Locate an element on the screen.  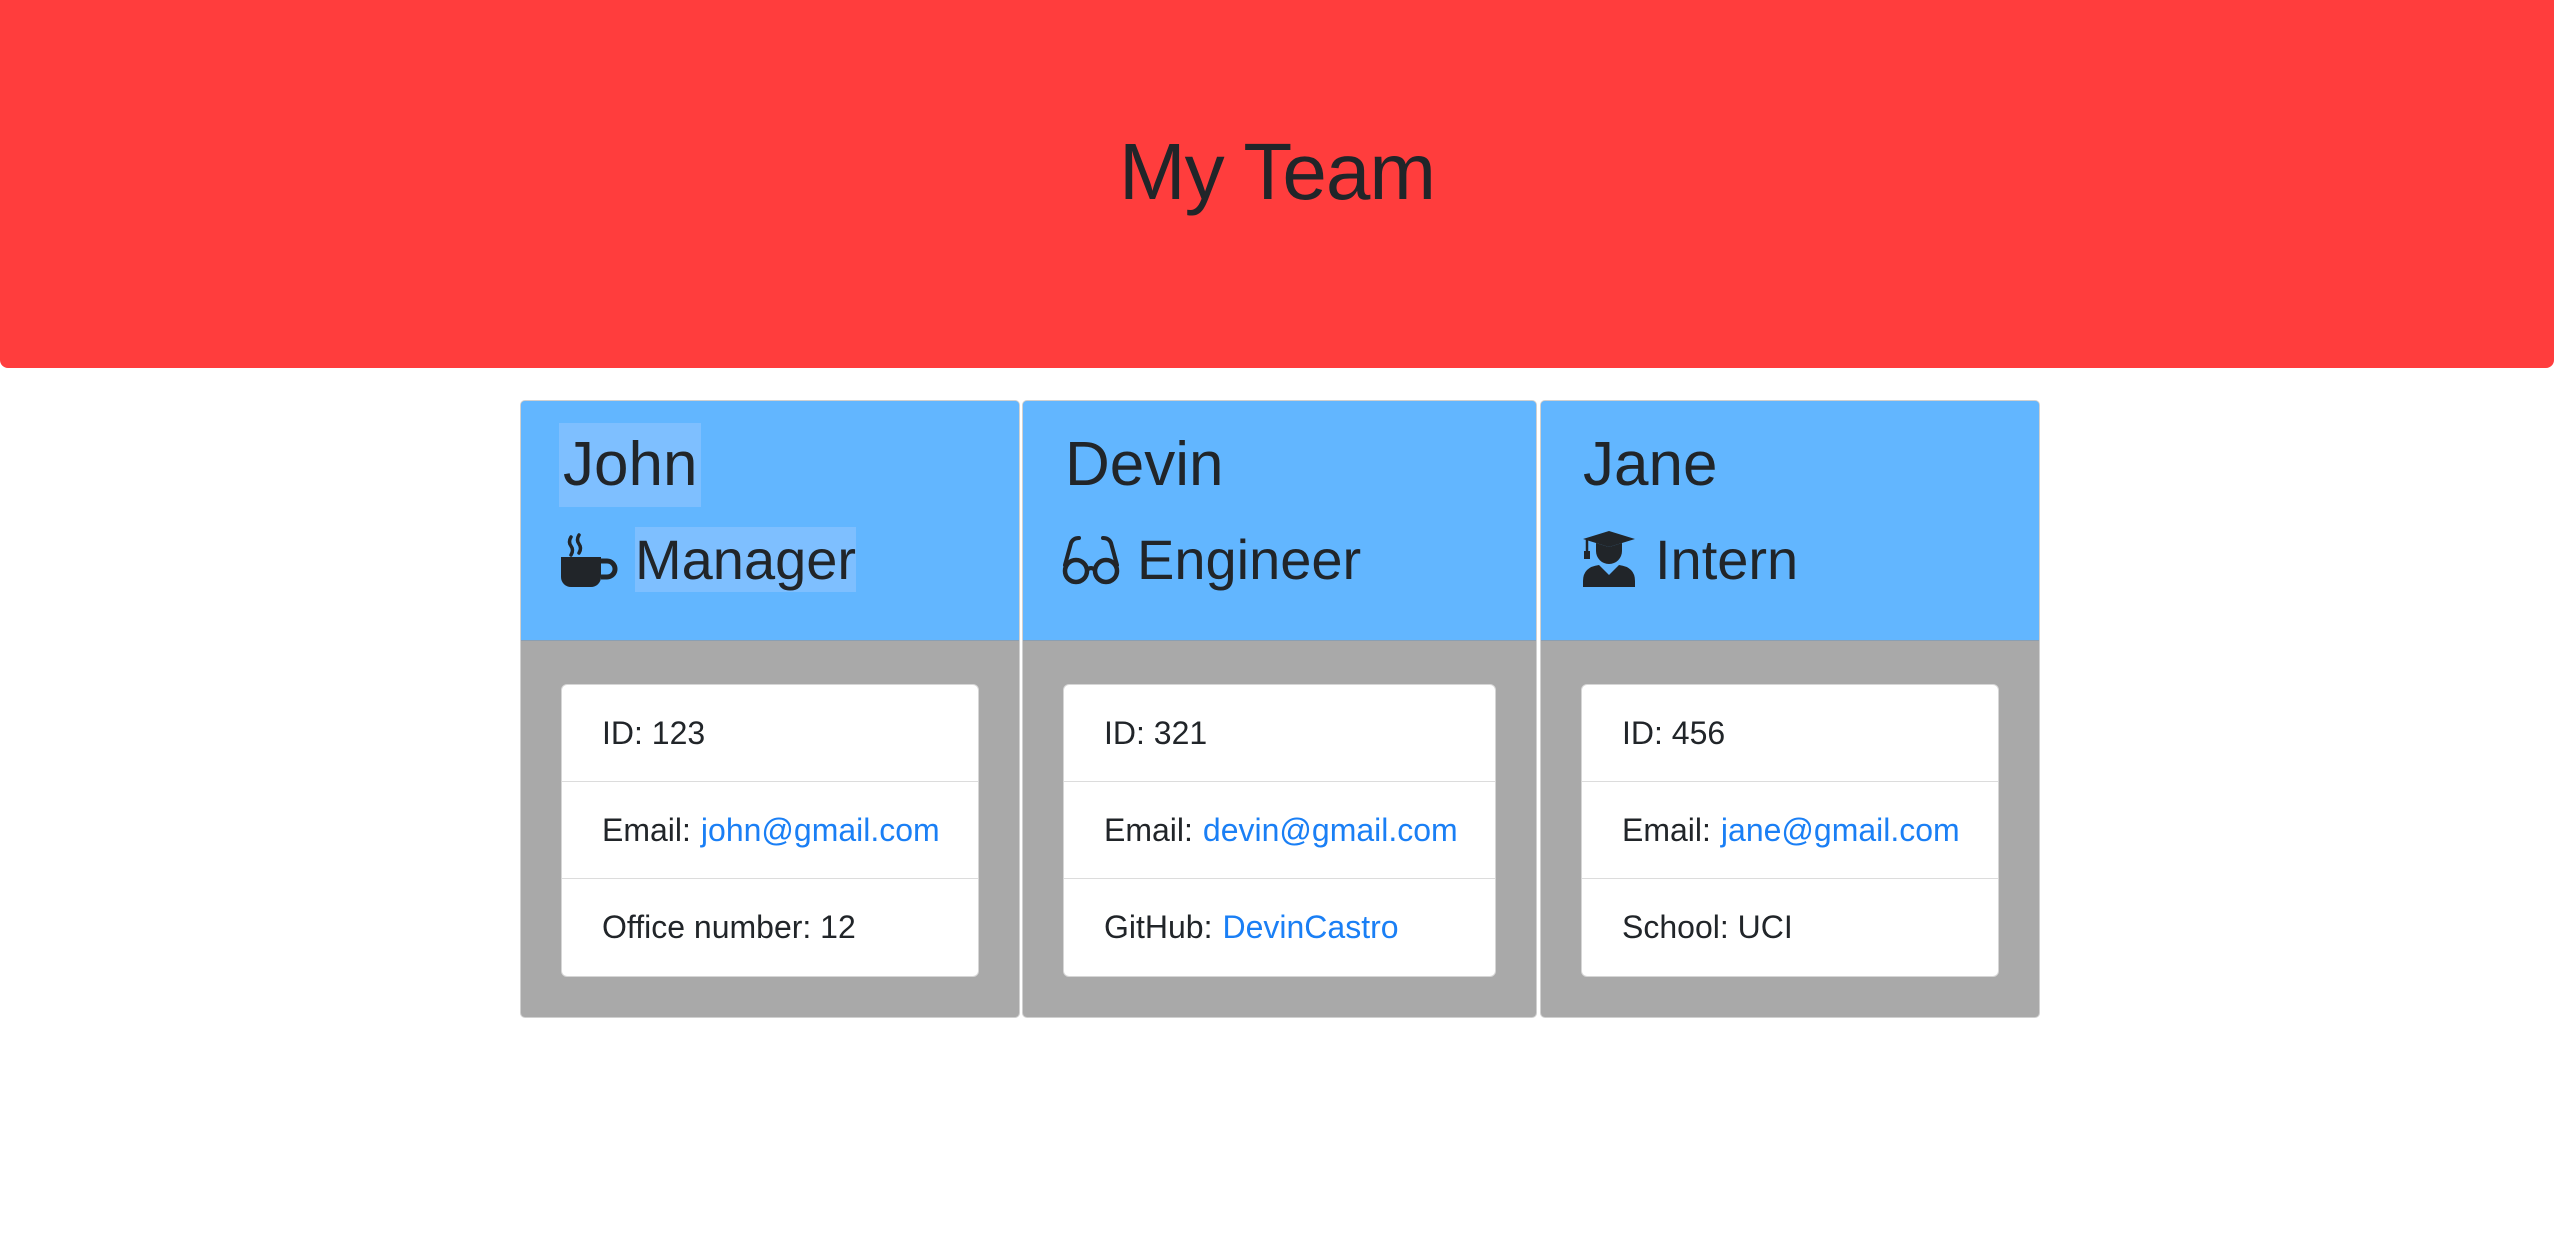
office-label: Office number: is located at coordinates (707, 927).